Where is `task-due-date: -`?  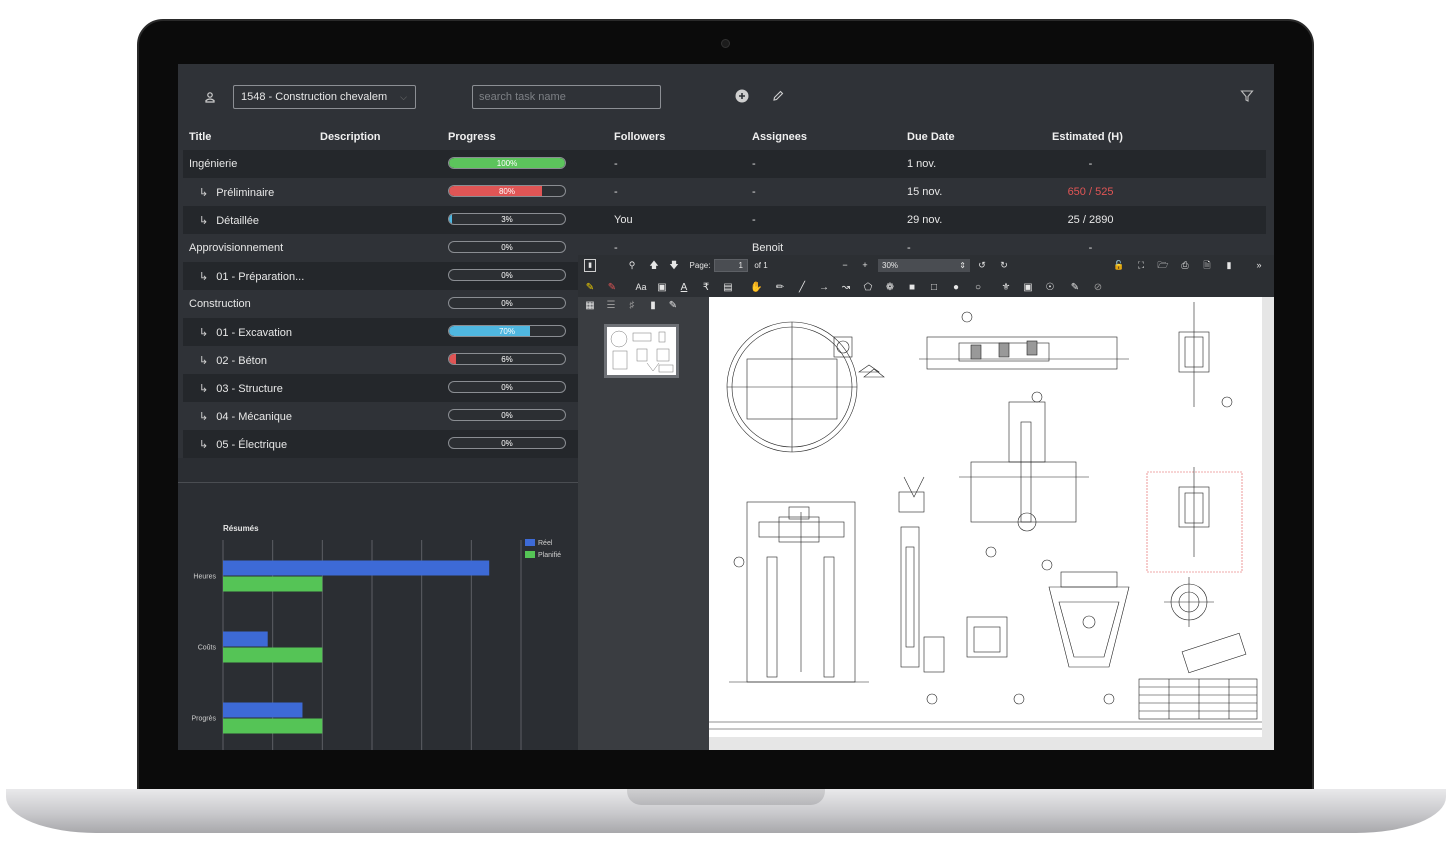 task-due-date: - is located at coordinates (909, 248).